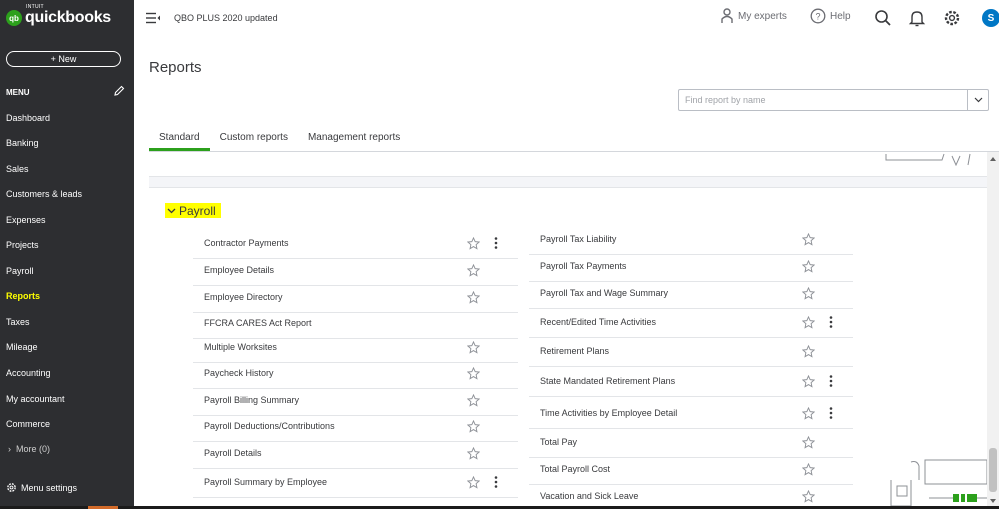 The height and width of the screenshot is (509, 999). I want to click on menu-settings-button: Menu settings, so click(41, 487).